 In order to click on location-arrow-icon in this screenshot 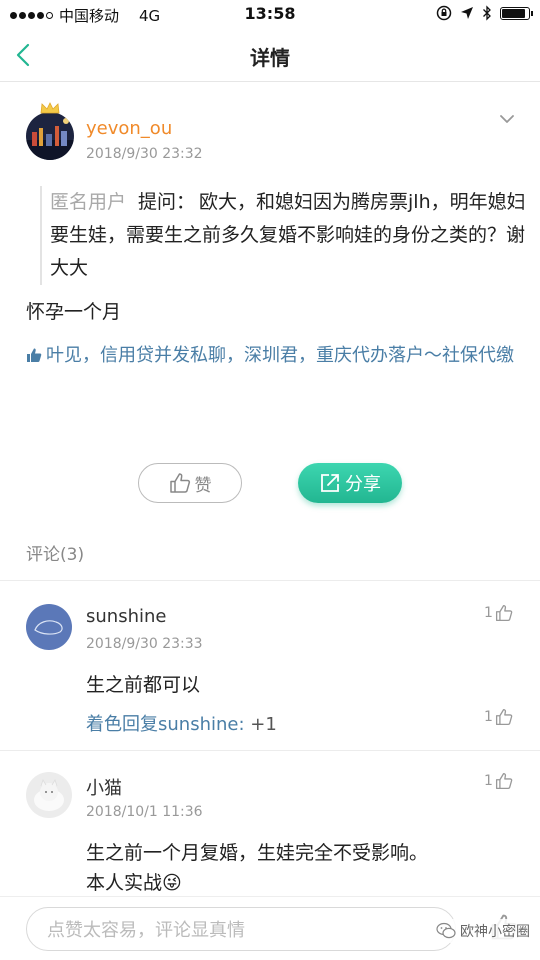, I will do `click(467, 13)`.